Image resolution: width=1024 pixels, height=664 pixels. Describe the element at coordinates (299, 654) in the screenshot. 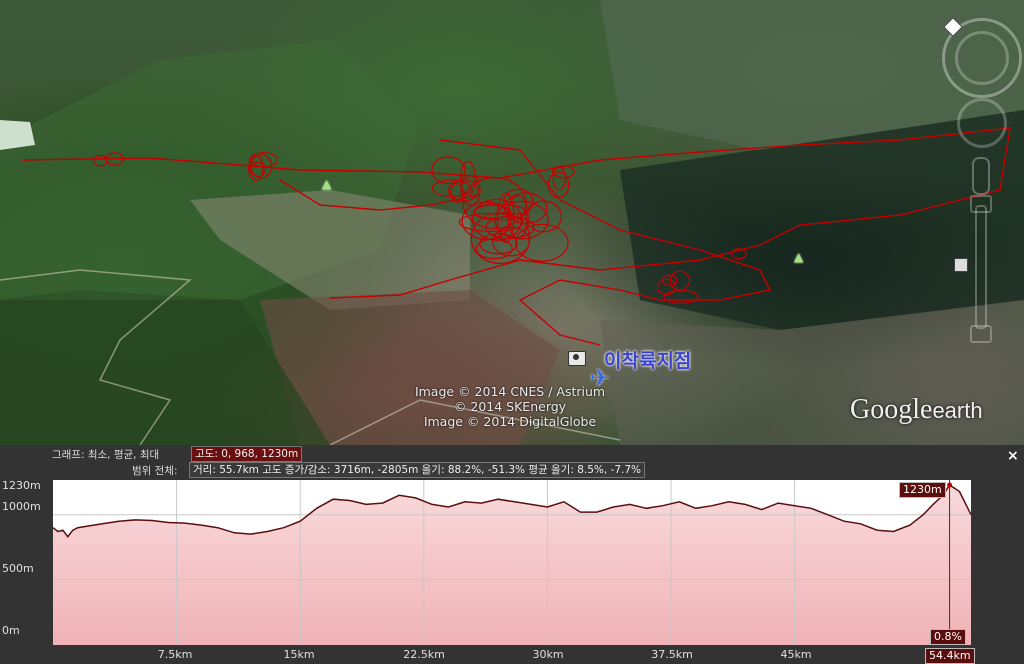

I see `x-tick-label: 15km` at that location.